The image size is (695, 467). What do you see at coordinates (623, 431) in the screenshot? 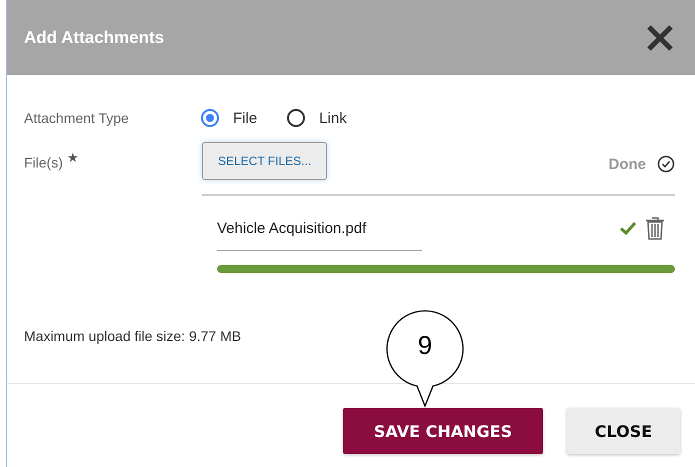
I see `close-button: CLOSE` at bounding box center [623, 431].